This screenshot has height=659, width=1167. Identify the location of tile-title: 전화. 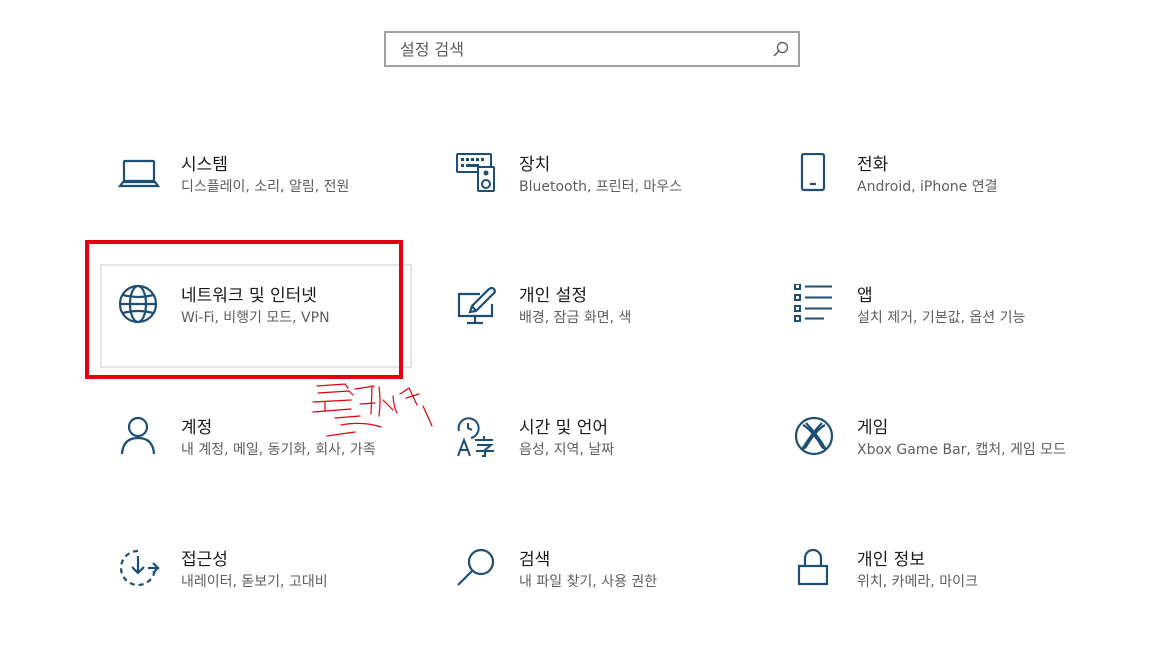
(873, 165).